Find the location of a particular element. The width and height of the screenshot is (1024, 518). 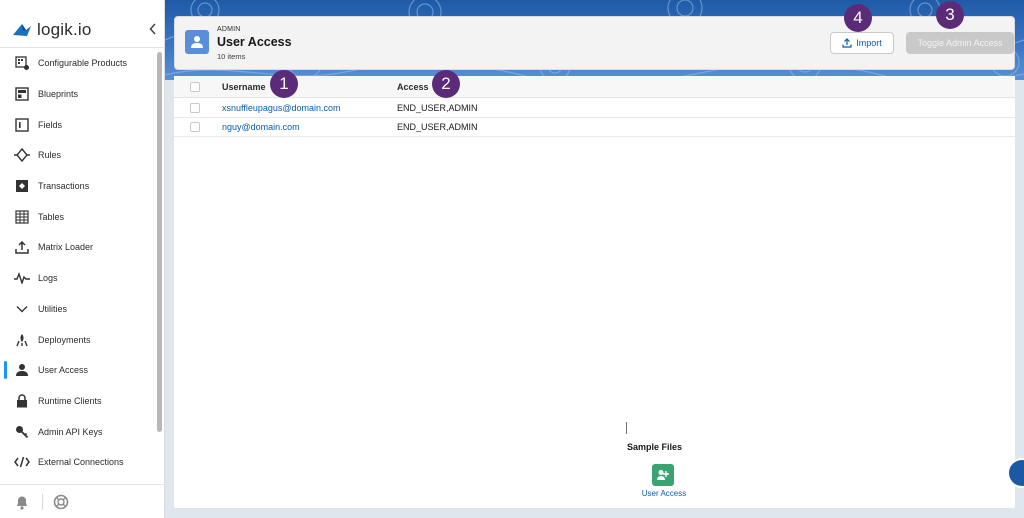

sidebar-item-configurable-products: Configurable Products is located at coordinates (78, 63).